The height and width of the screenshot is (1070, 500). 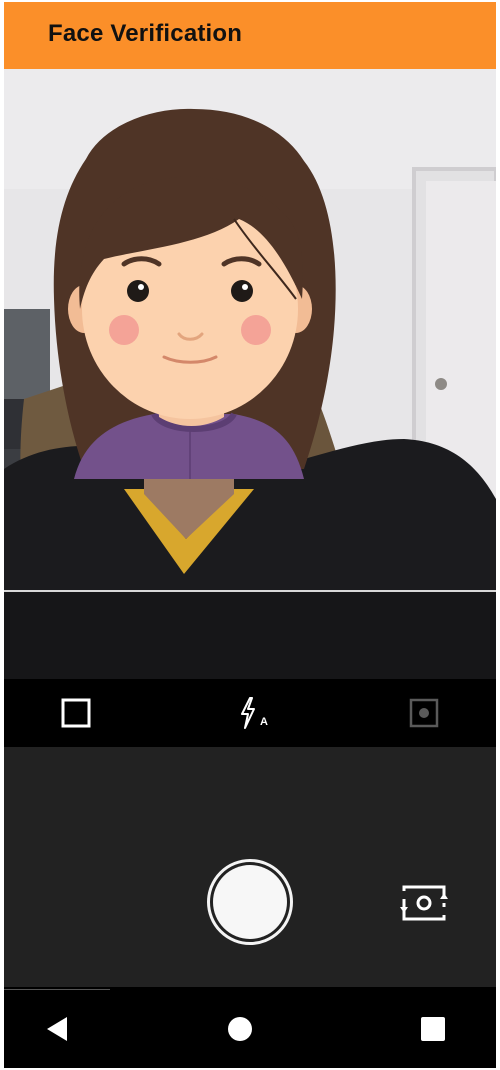 I want to click on switch-camera-button, so click(x=424, y=903).